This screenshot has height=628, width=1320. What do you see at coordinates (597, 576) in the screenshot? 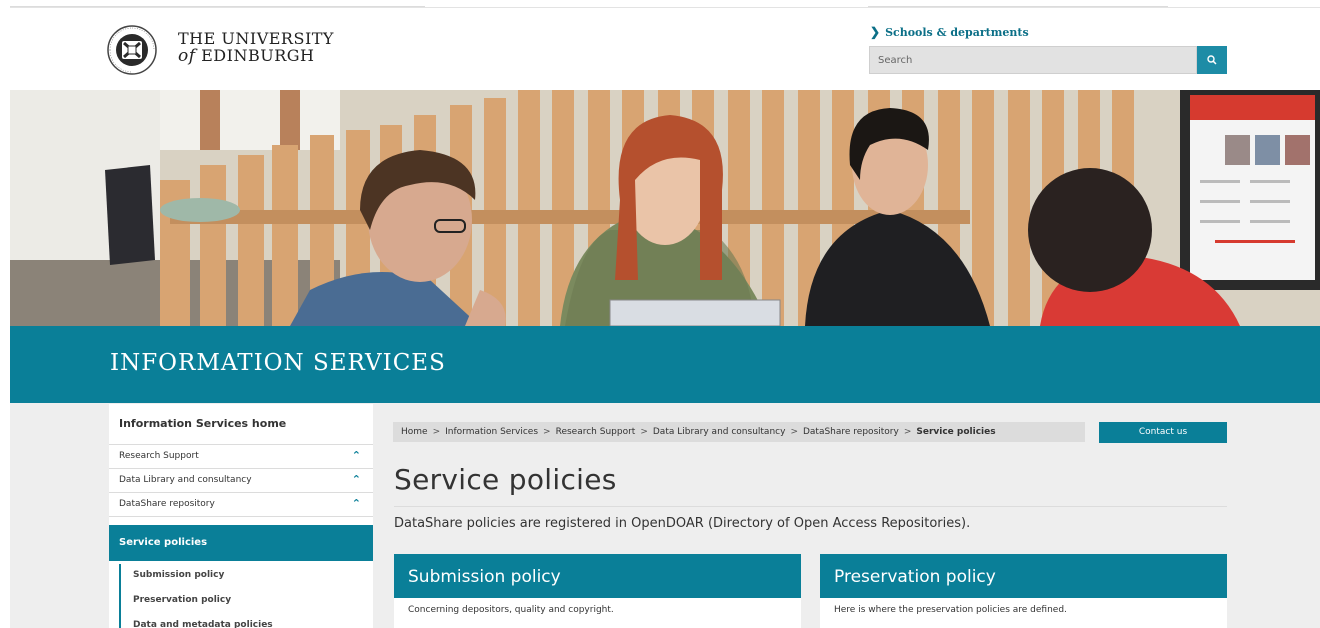
I see `card-title: Submission policy` at bounding box center [597, 576].